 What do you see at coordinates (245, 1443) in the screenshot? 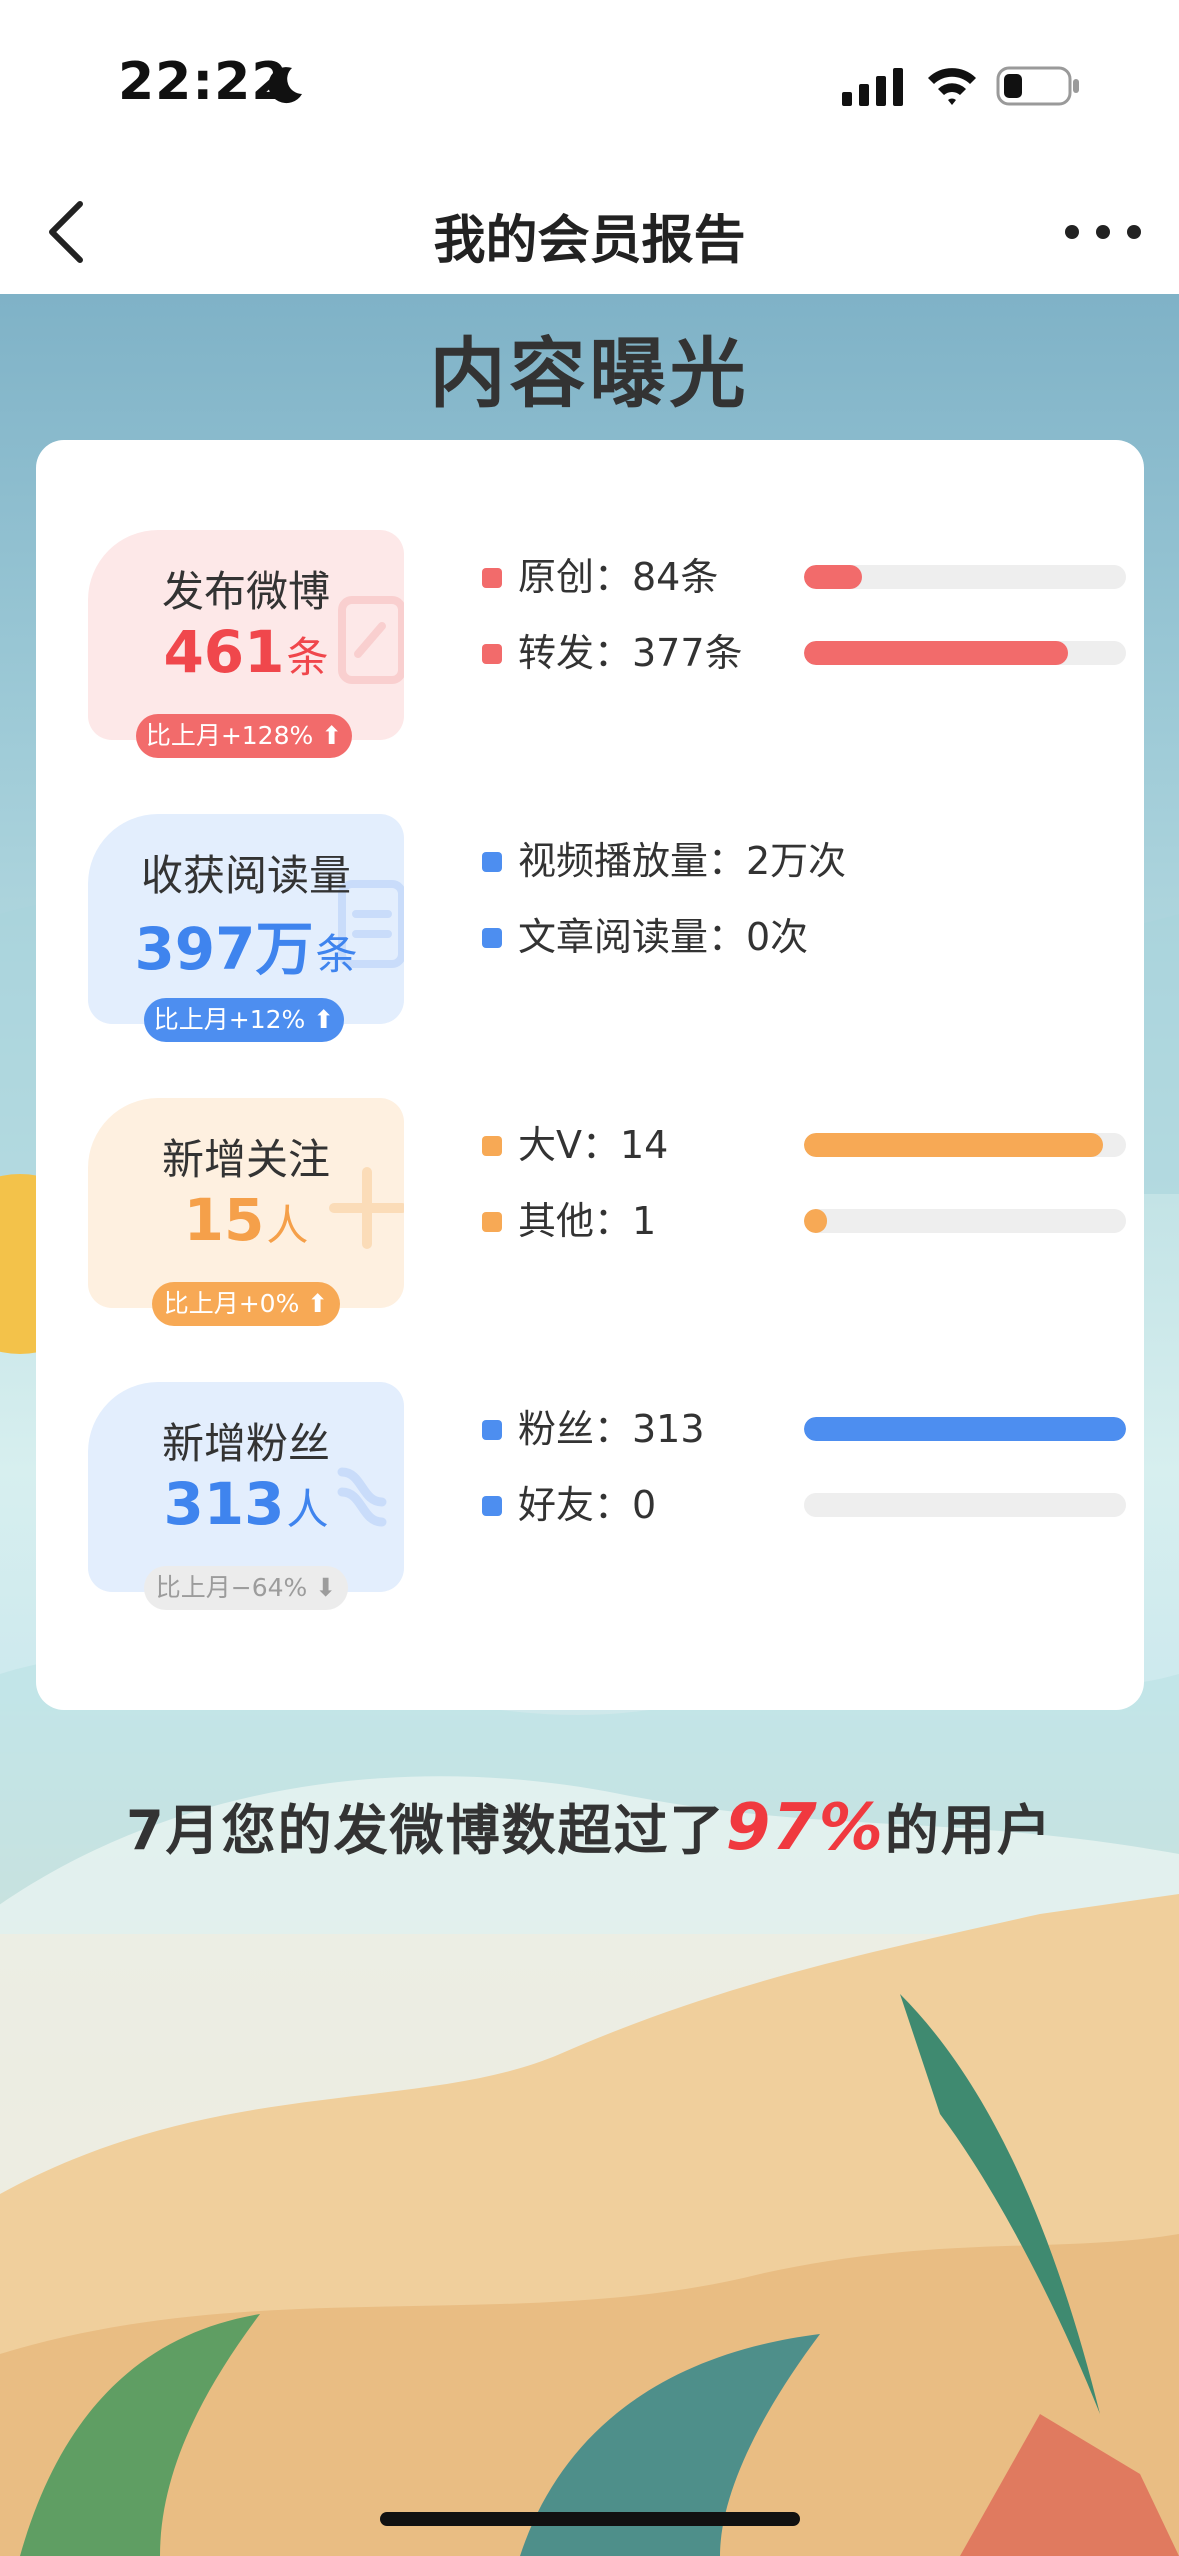
I see `fans-label: 新增粉丝` at bounding box center [245, 1443].